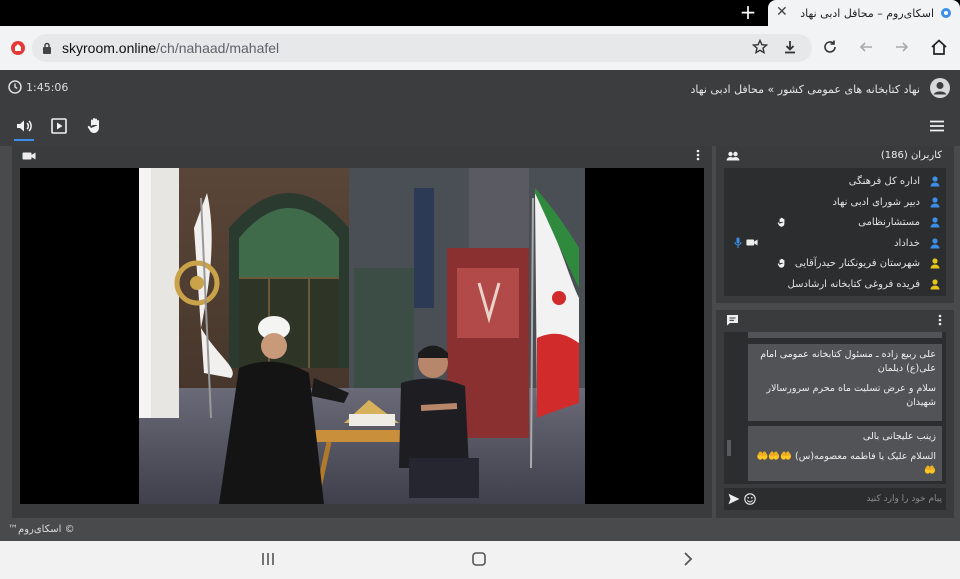 The image size is (960, 579). Describe the element at coordinates (480, 127) in the screenshot. I see `app-toolbar` at that location.